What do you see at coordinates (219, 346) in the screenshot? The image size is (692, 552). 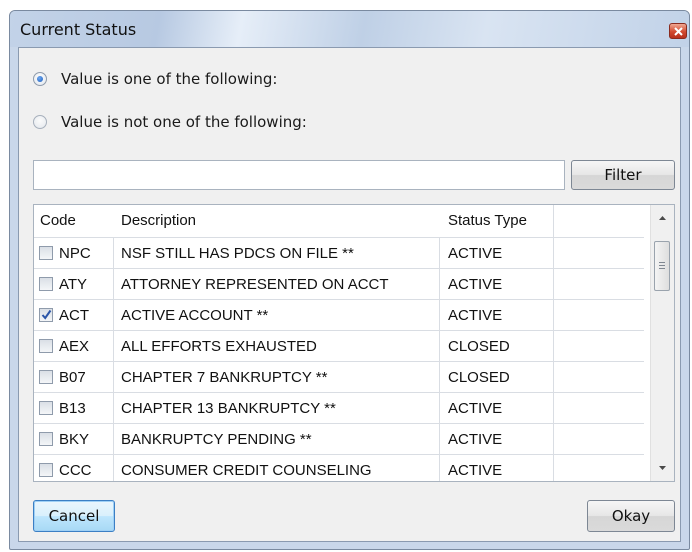 I see `cell-description: ALL EFFORTS EXHAUSTED` at bounding box center [219, 346].